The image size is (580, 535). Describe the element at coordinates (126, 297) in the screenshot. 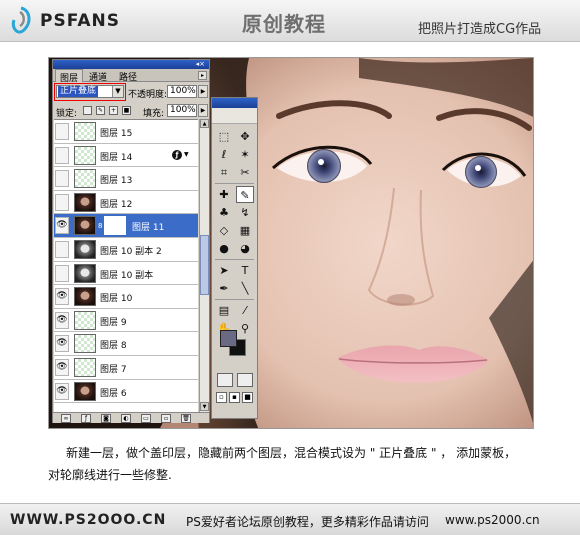

I see `layer-row: 👁 图层 10` at that location.